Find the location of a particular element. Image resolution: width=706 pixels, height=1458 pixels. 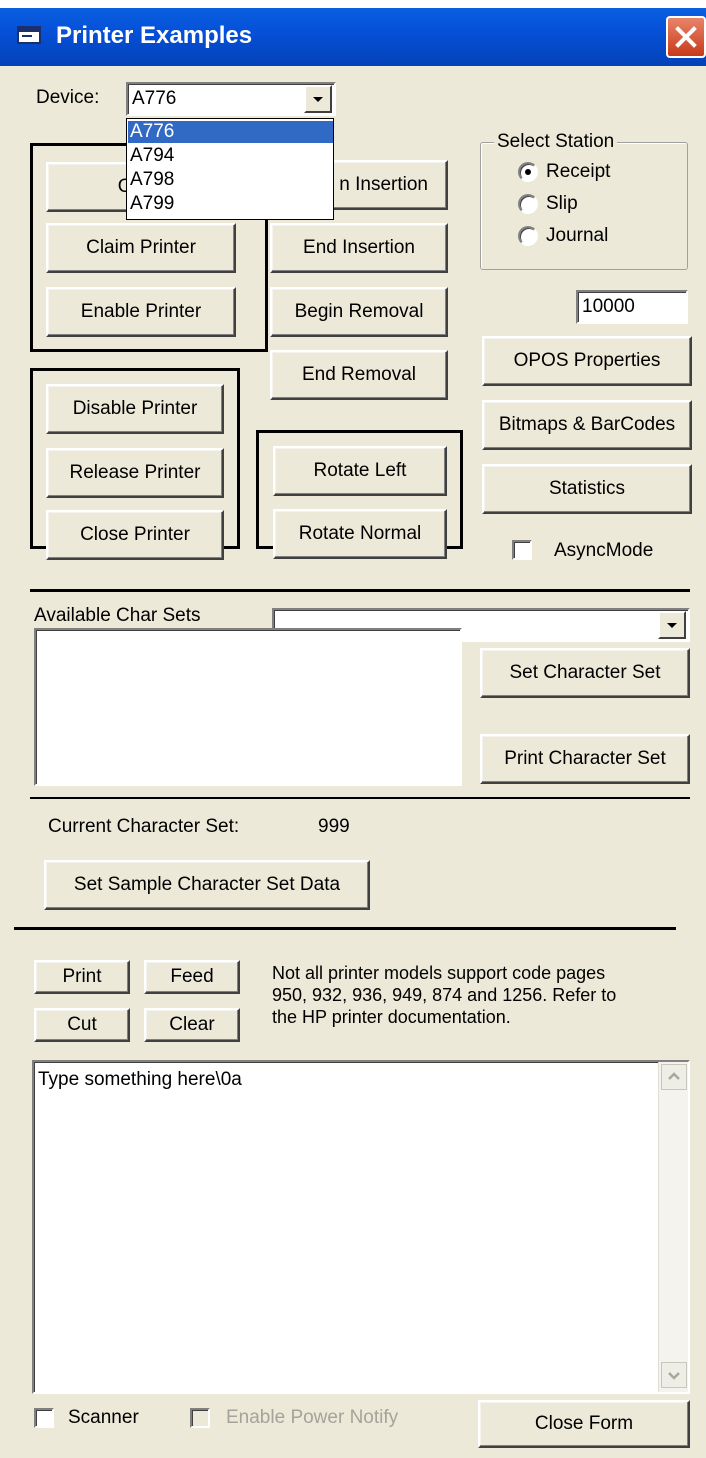

print-button: Print is located at coordinates (82, 977).